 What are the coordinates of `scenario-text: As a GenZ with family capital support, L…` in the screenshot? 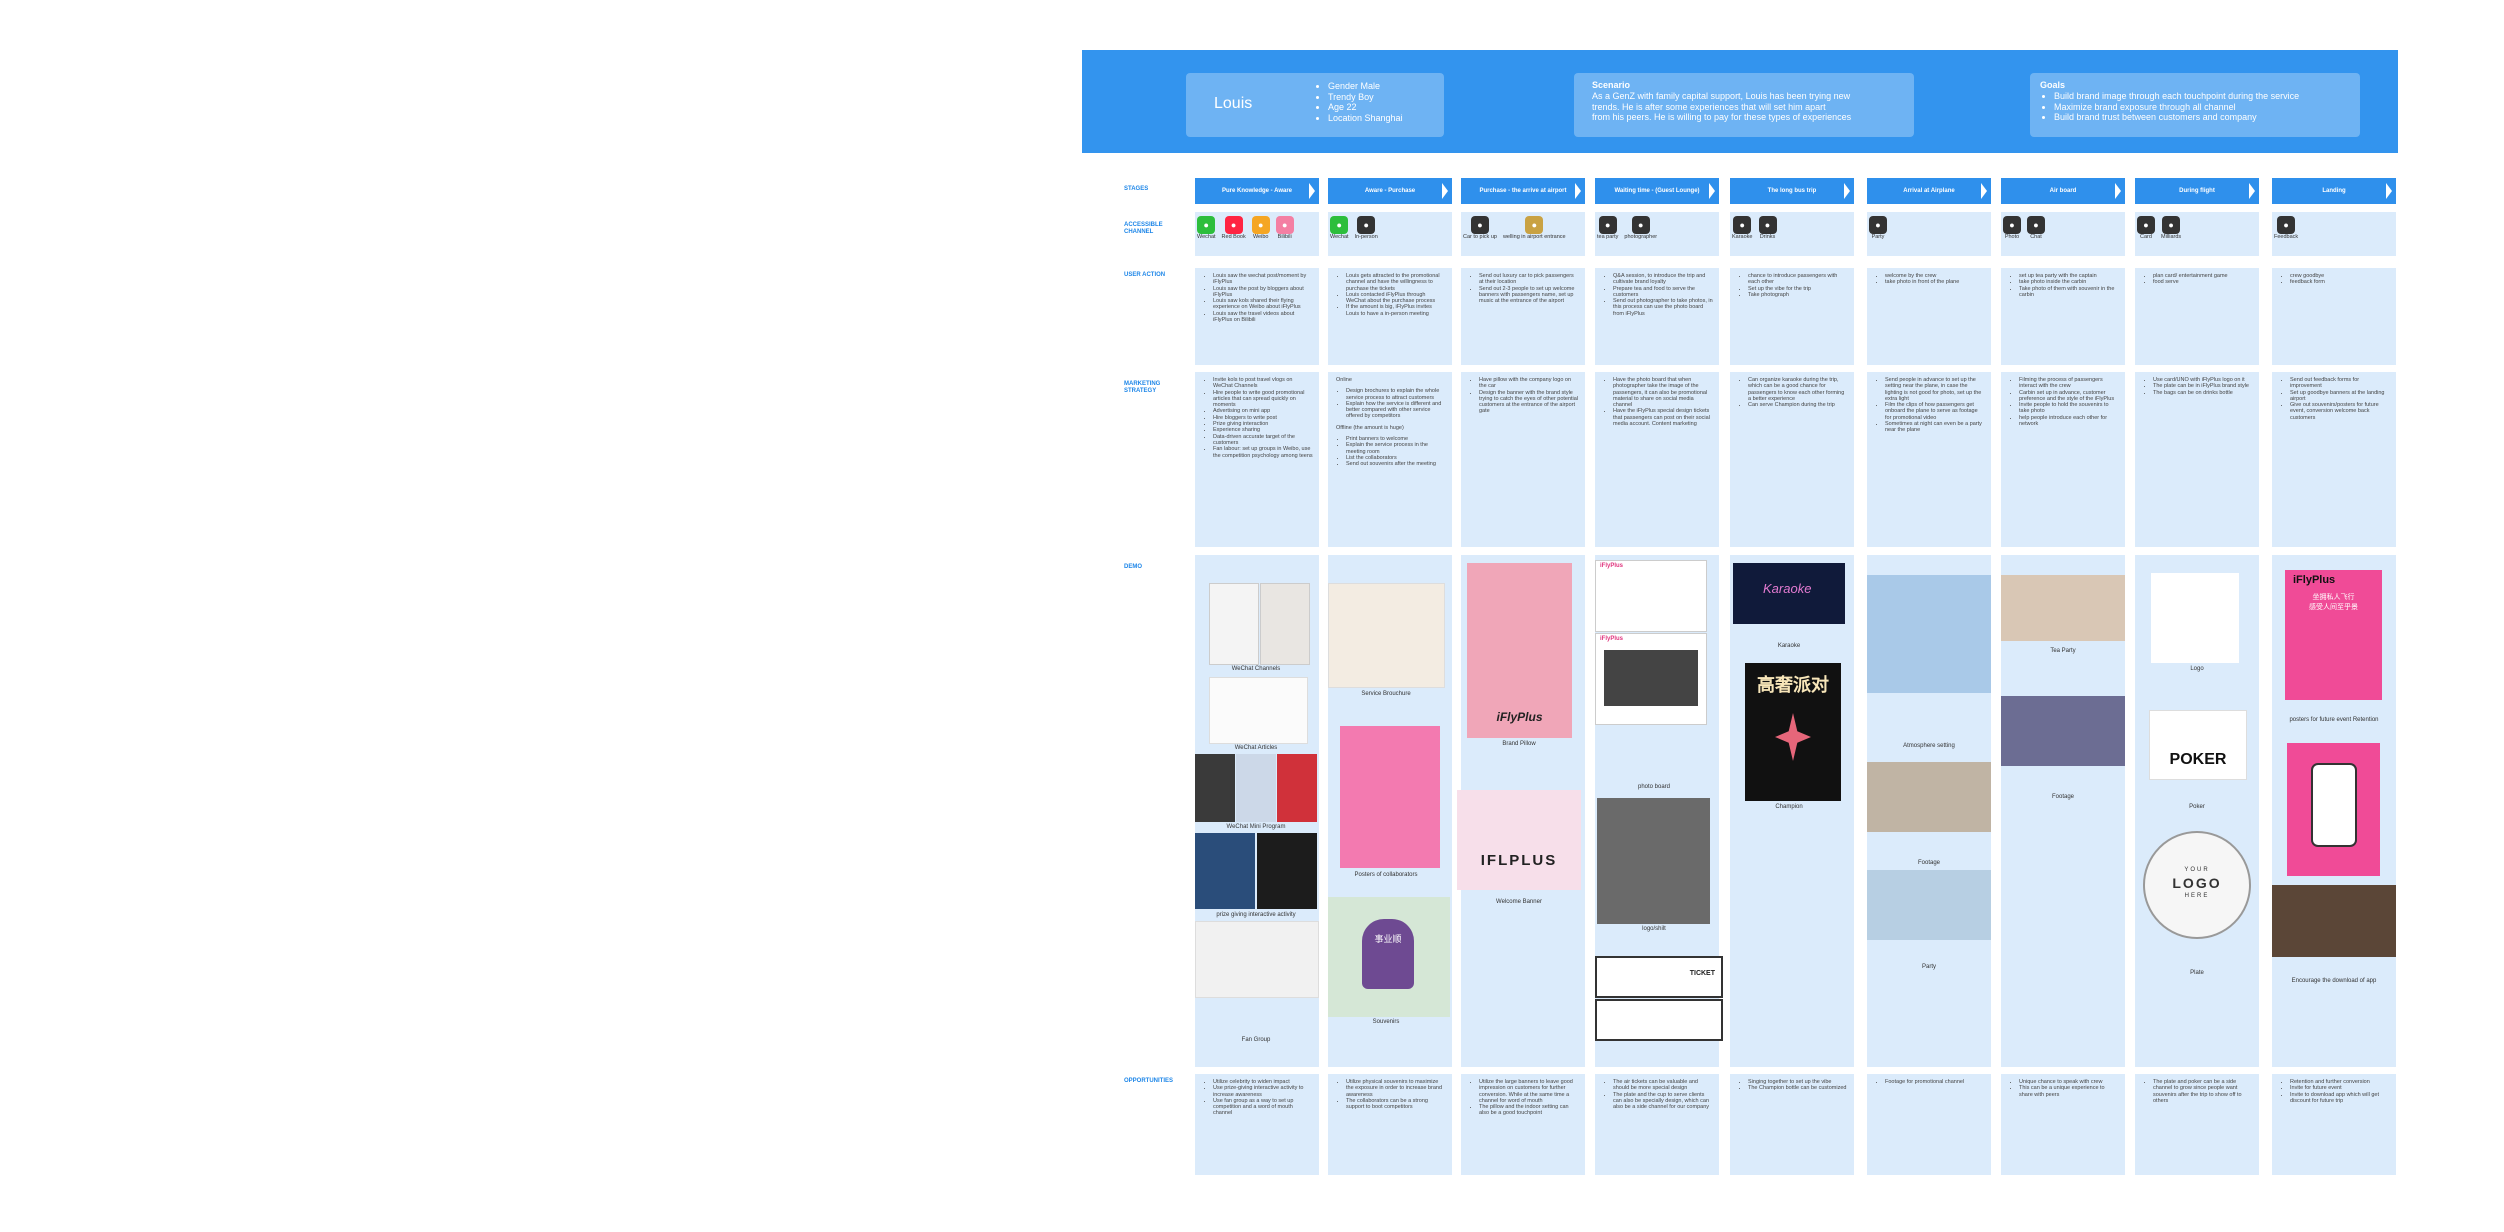 It's located at (1721, 96).